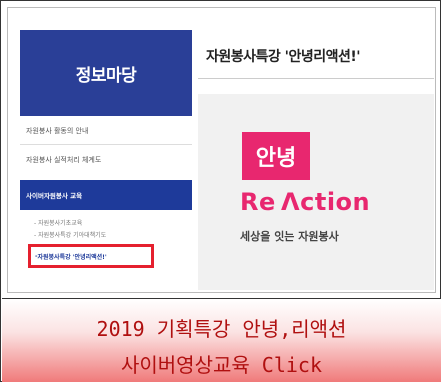  Describe the element at coordinates (221, 329) in the screenshot. I see `banner-line-title: 2019 기획특강 안녕,리액션` at that location.